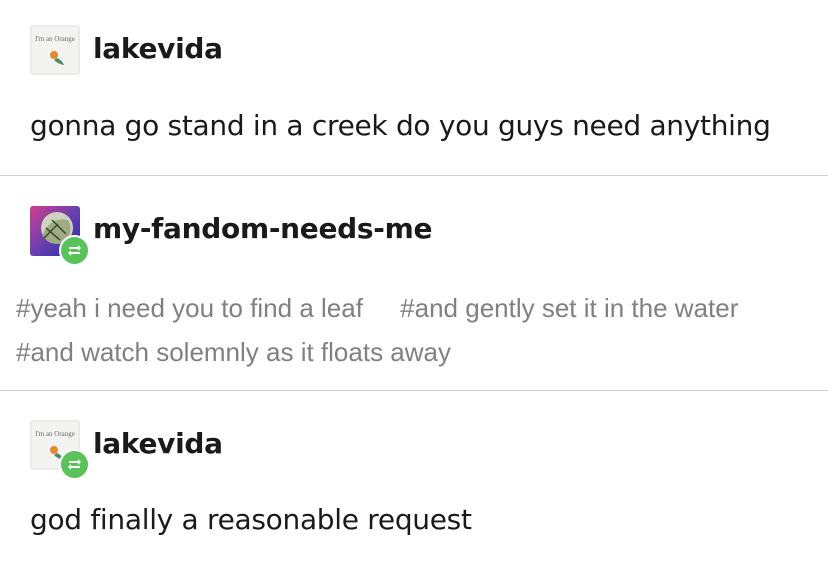  I want to click on avatar, so click(60, 236).